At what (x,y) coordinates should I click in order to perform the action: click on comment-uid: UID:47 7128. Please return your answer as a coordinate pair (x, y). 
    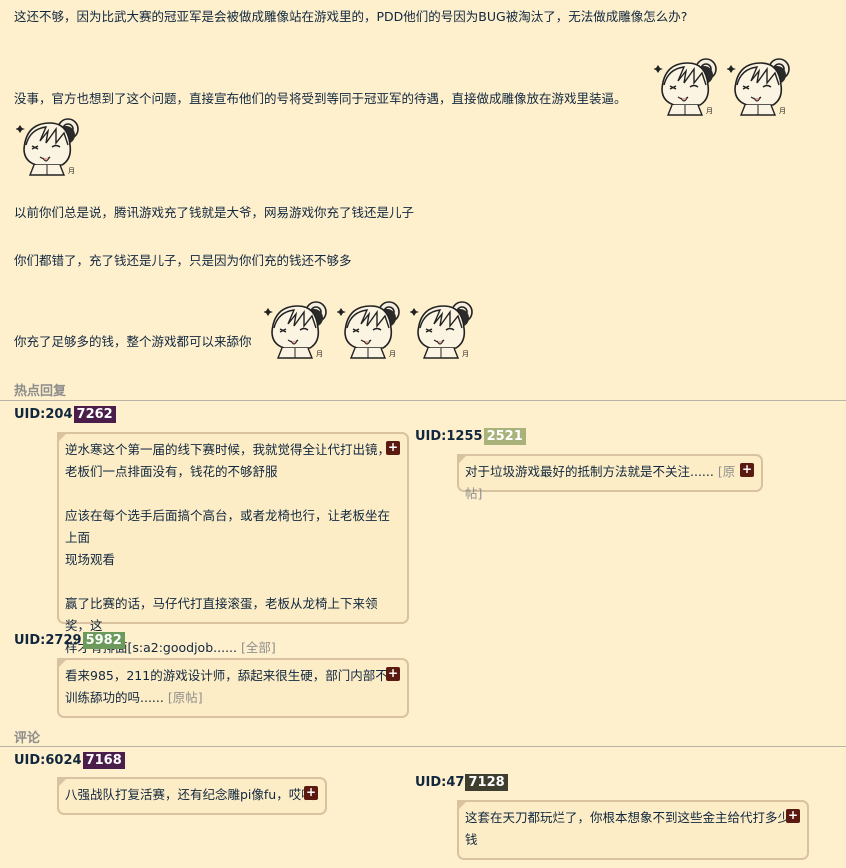
    Looking at the image, I should click on (461, 782).